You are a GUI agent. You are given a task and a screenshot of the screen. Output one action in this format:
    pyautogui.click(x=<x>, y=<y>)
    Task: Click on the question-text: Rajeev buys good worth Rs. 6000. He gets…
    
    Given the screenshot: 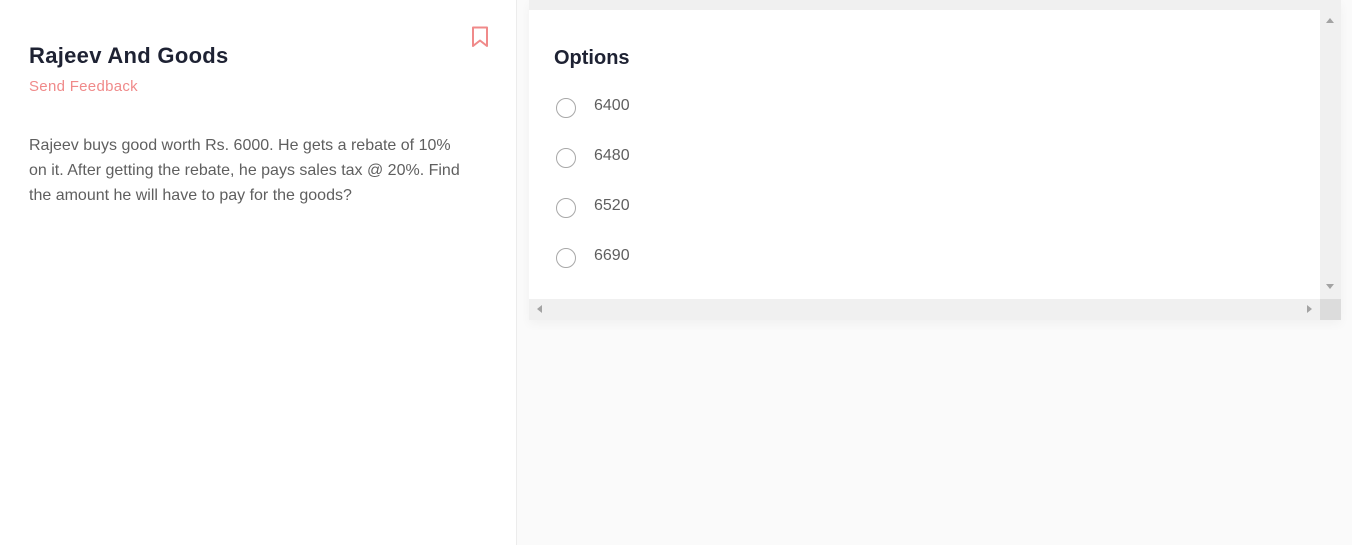 What is the action you would take?
    pyautogui.click(x=244, y=170)
    